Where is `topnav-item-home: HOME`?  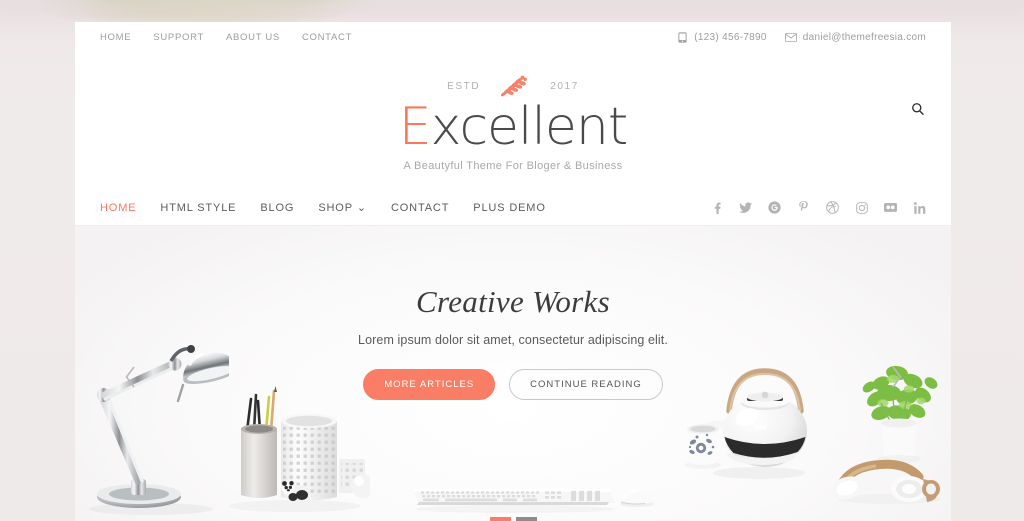 topnav-item-home: HOME is located at coordinates (115, 37).